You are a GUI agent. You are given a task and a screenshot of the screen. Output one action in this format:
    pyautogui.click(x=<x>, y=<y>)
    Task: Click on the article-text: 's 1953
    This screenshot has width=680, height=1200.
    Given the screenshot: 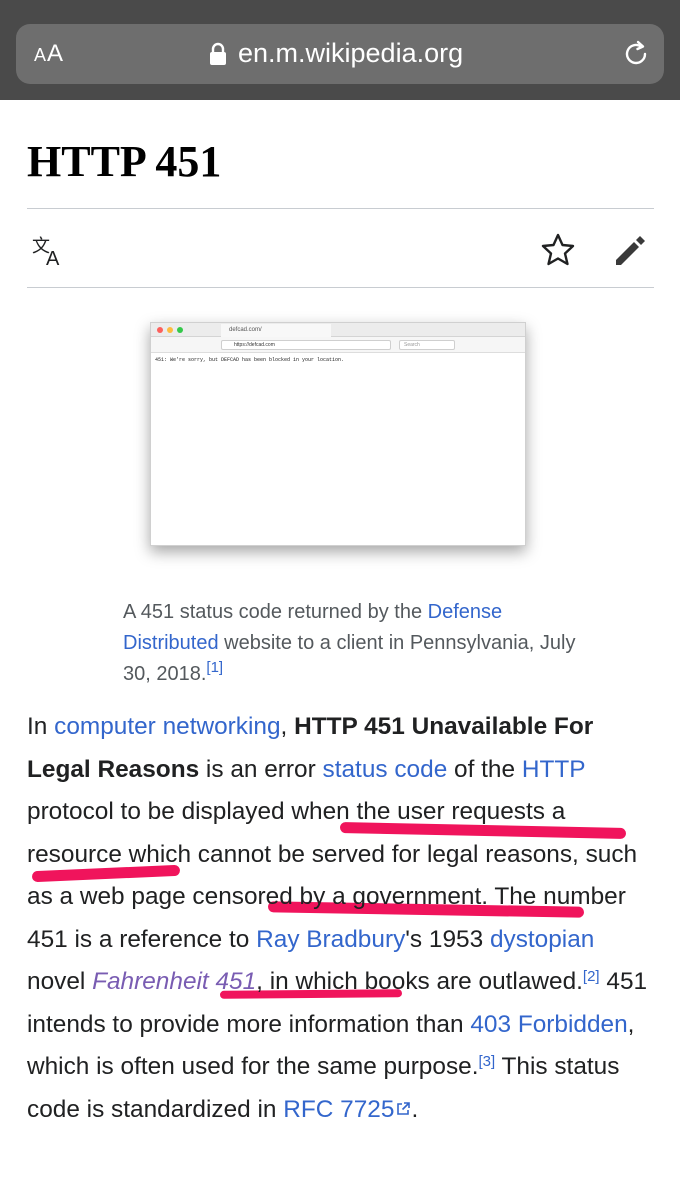 What is the action you would take?
    pyautogui.click(x=447, y=939)
    